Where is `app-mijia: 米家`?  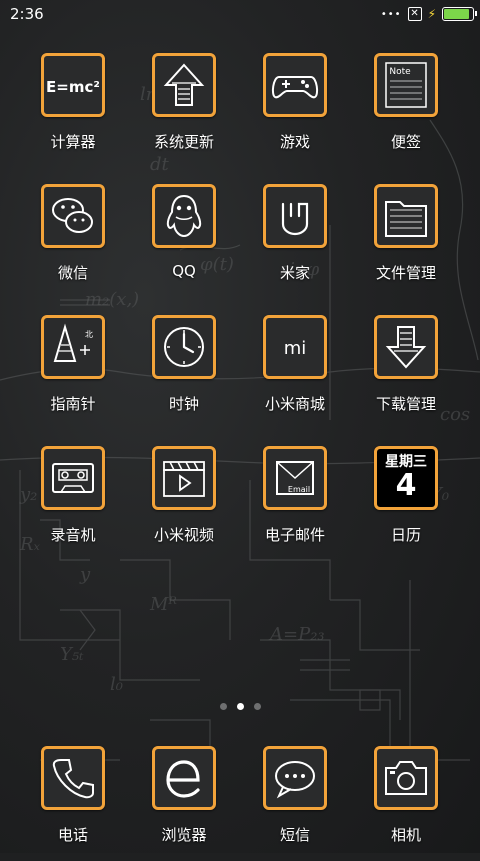
app-mijia: 米家 is located at coordinates (295, 241).